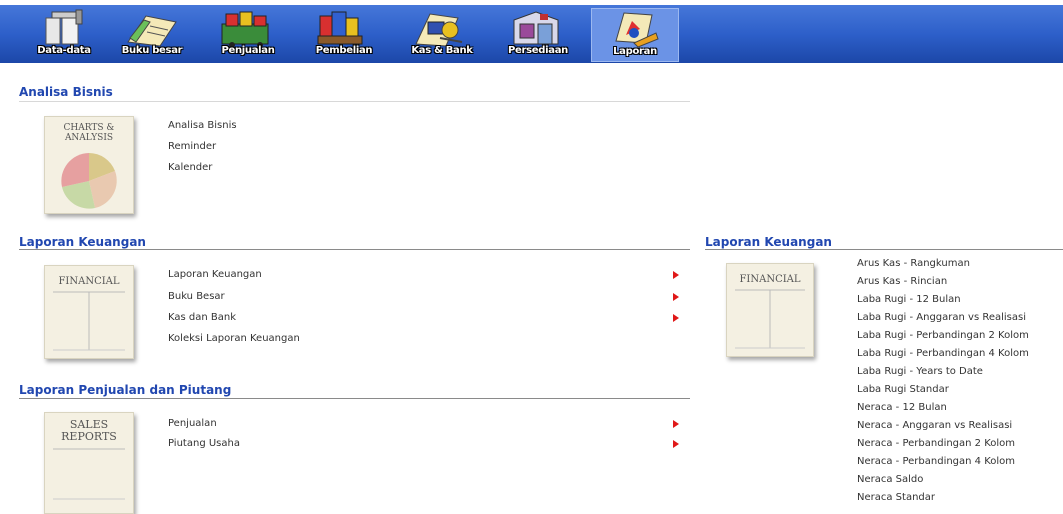 This screenshot has height=514, width=1063. Describe the element at coordinates (204, 443) in the screenshot. I see `link-piutang-usaha: Piutang Usaha` at that location.